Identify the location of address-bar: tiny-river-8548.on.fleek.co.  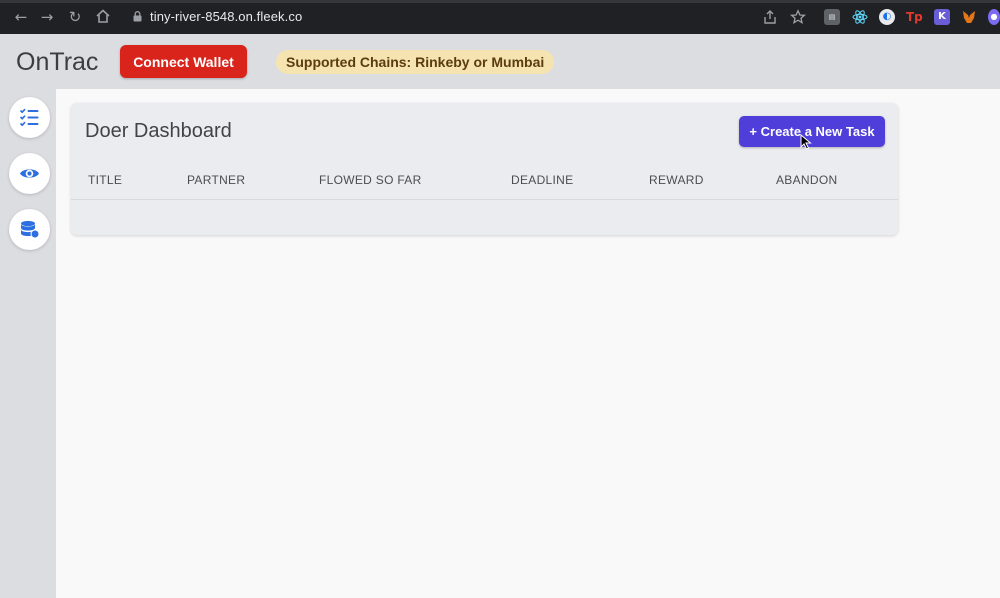
(226, 16).